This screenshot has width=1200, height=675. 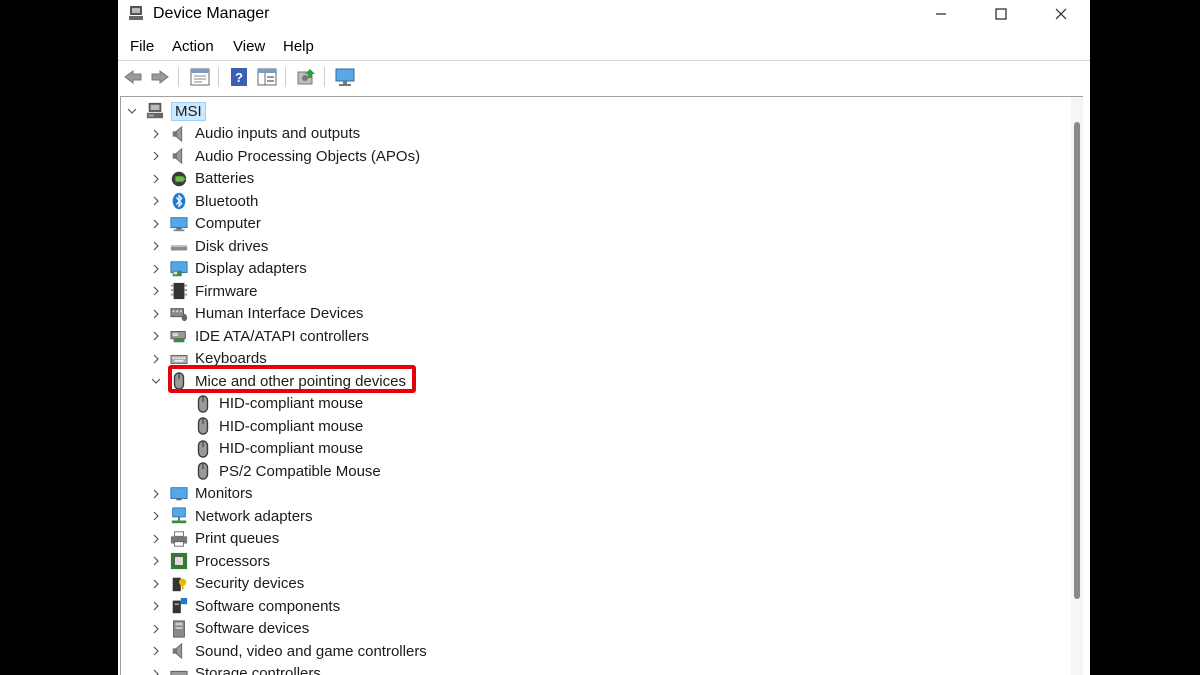 I want to click on show-hide-console-tree-icon, so click(x=267, y=77).